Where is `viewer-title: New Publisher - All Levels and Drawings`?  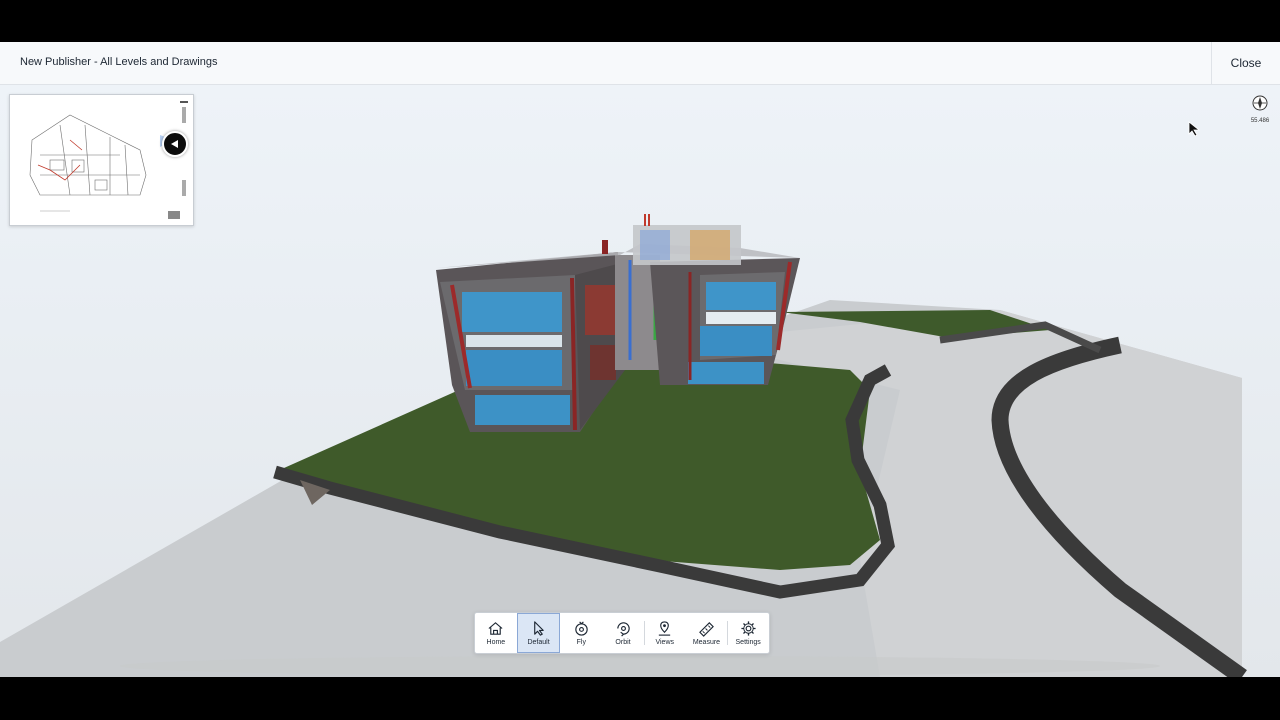 viewer-title: New Publisher - All Levels and Drawings is located at coordinates (119, 62).